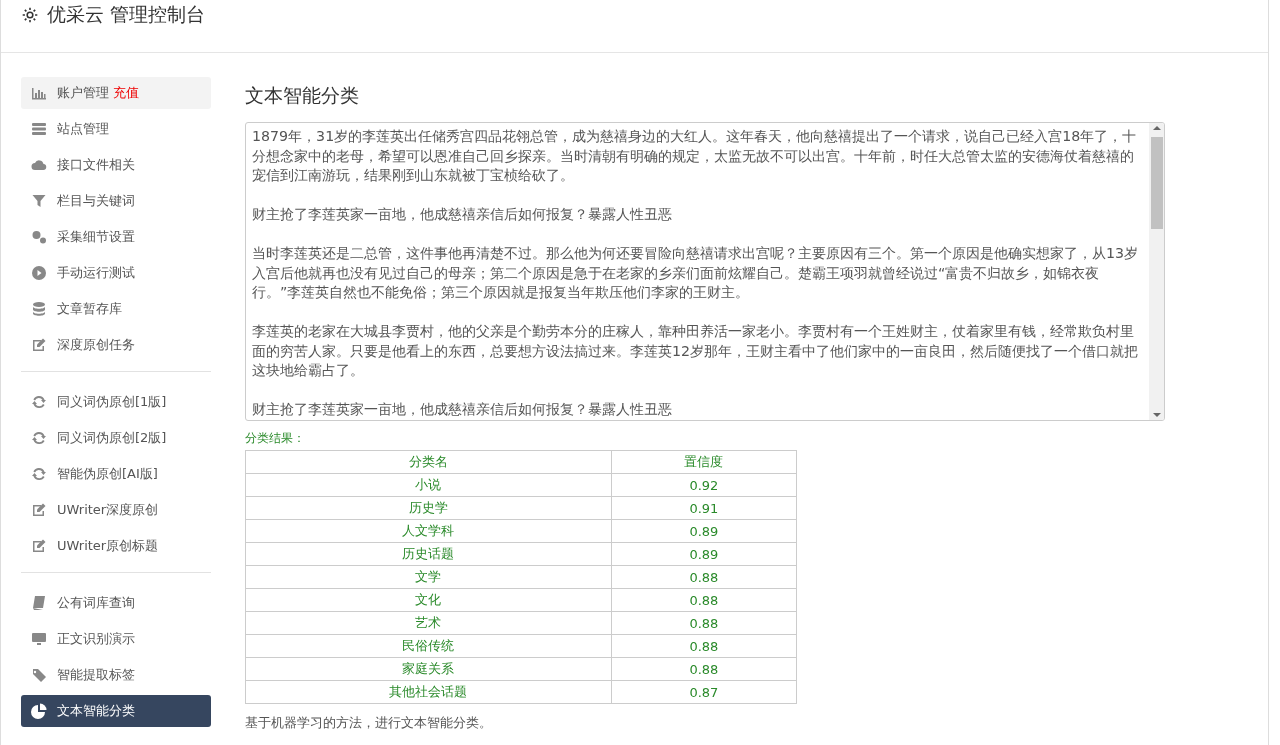 The image size is (1280, 745). What do you see at coordinates (1156, 415) in the screenshot?
I see `scroll-down-icon` at bounding box center [1156, 415].